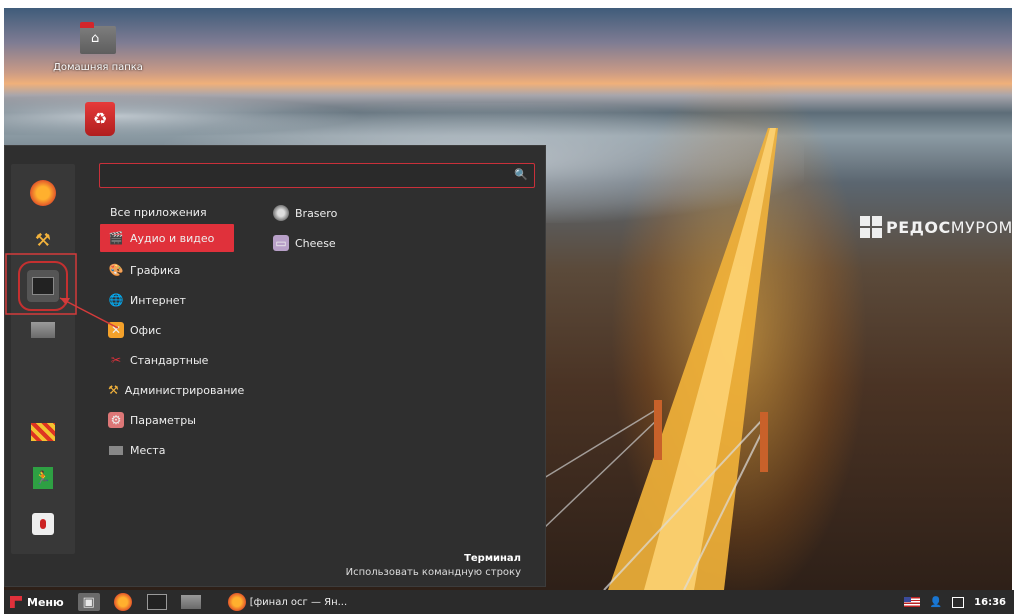 The width and height of the screenshot is (1014, 614). I want to click on description-title: Терминал, so click(492, 558).